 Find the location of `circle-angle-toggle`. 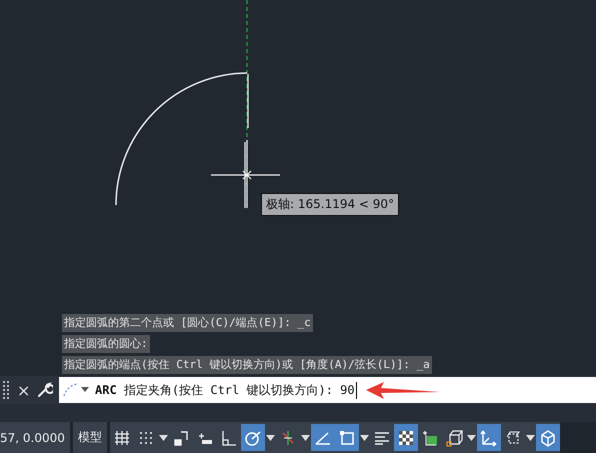

circle-angle-toggle is located at coordinates (252, 437).